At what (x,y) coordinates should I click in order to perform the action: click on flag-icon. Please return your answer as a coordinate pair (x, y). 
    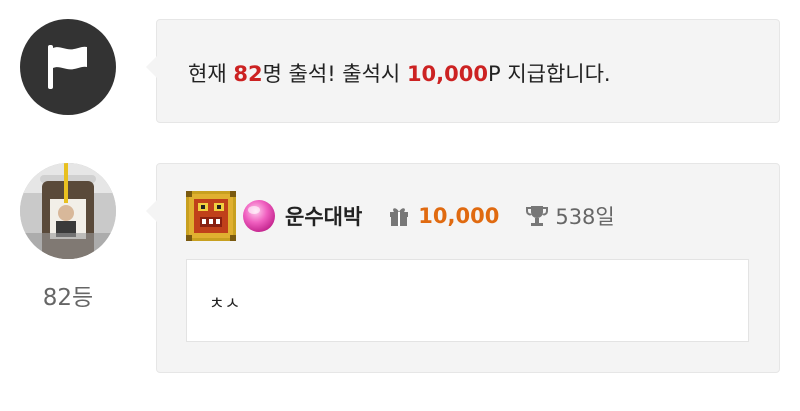
    Looking at the image, I should click on (67, 67).